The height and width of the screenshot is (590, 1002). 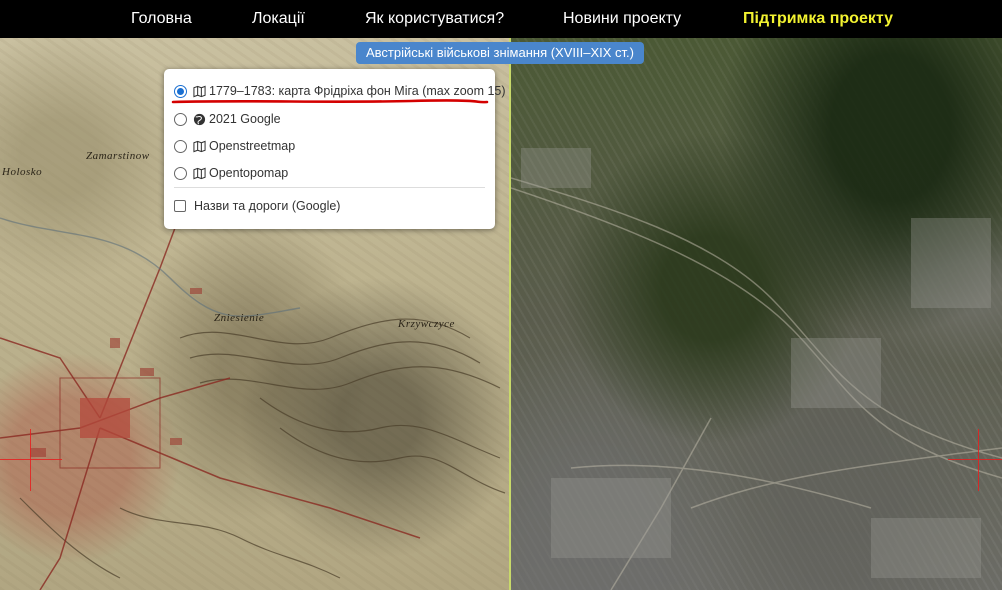 I want to click on layer-label: Openstreetmap, so click(x=252, y=146).